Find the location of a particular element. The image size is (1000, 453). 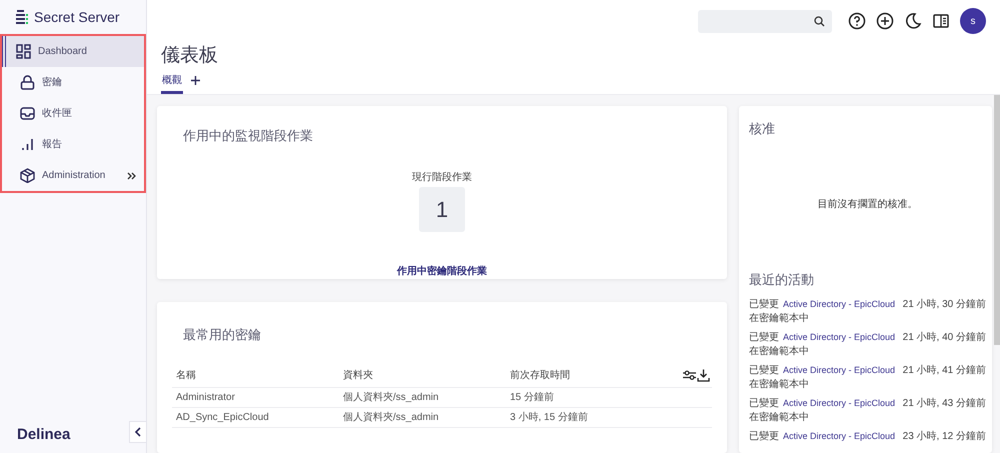

stat-label: 現行階段作業 is located at coordinates (442, 177).